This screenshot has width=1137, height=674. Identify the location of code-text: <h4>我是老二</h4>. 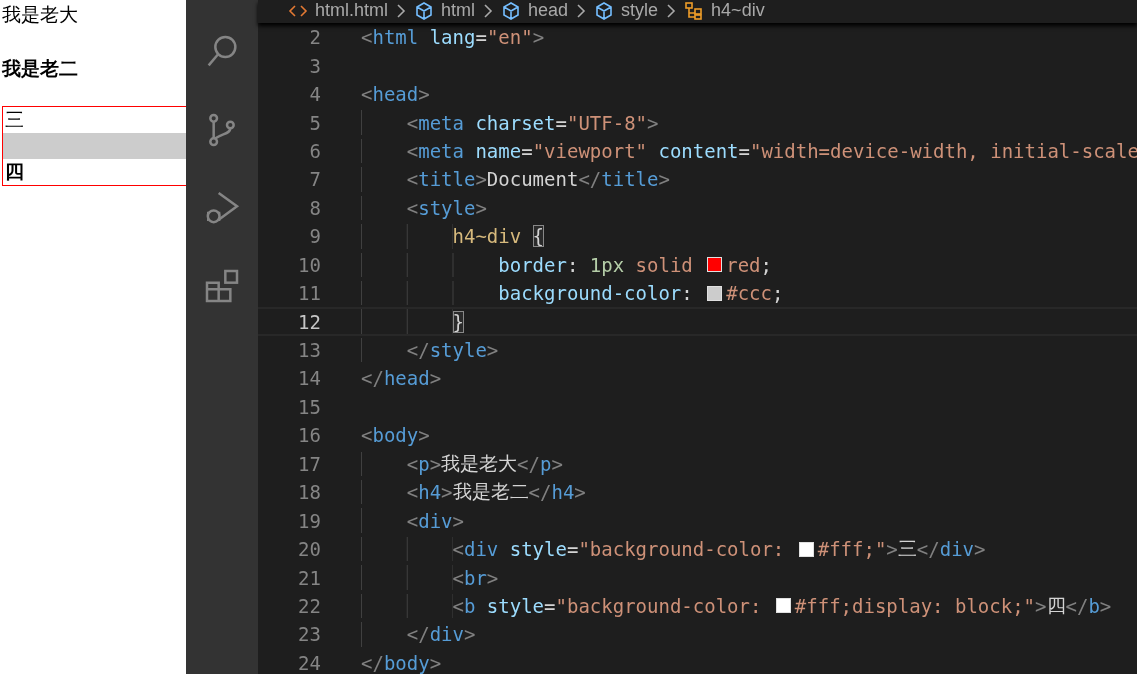
(496, 492).